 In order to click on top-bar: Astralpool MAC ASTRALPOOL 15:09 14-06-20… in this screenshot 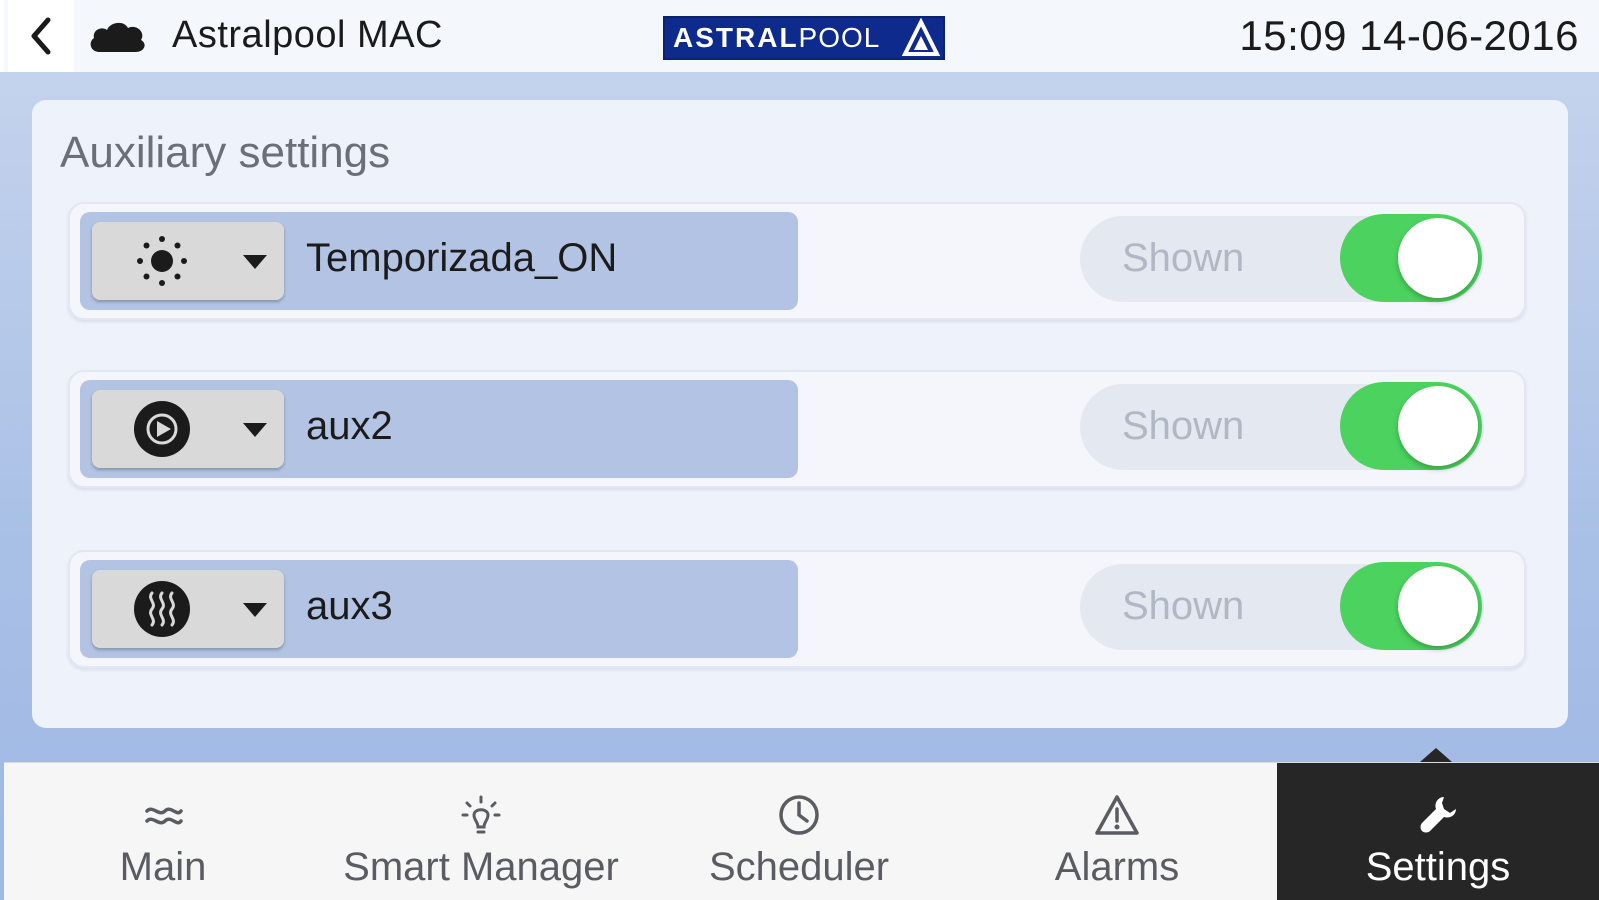, I will do `click(799, 36)`.